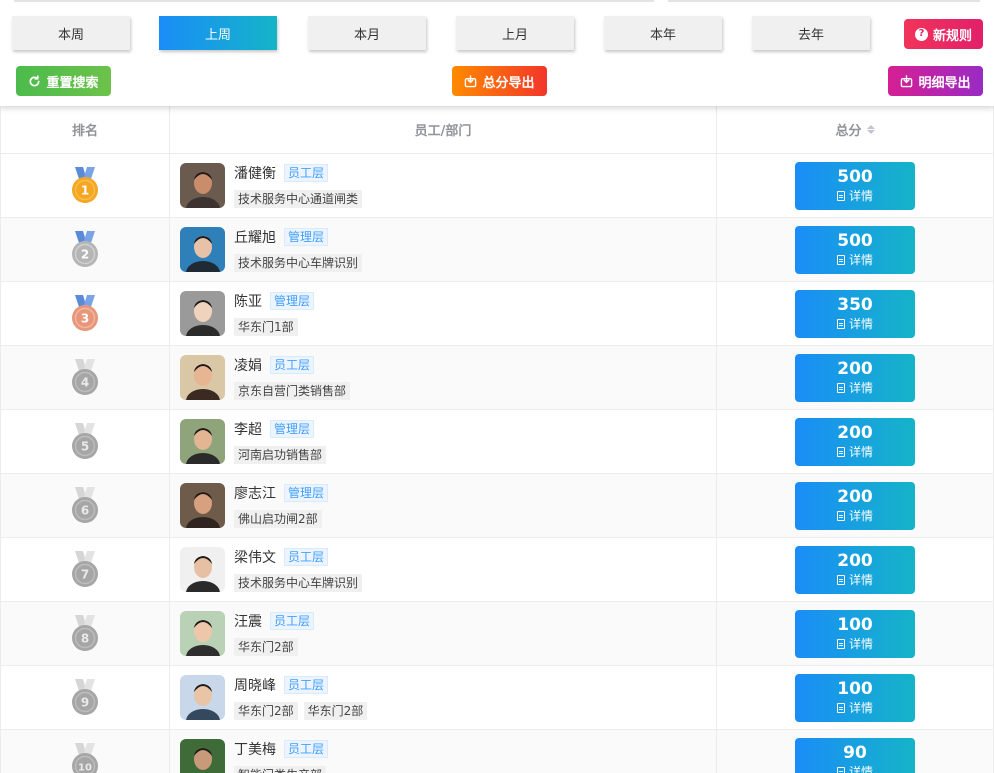  Describe the element at coordinates (855, 241) in the screenshot. I see `score-value: 500` at that location.